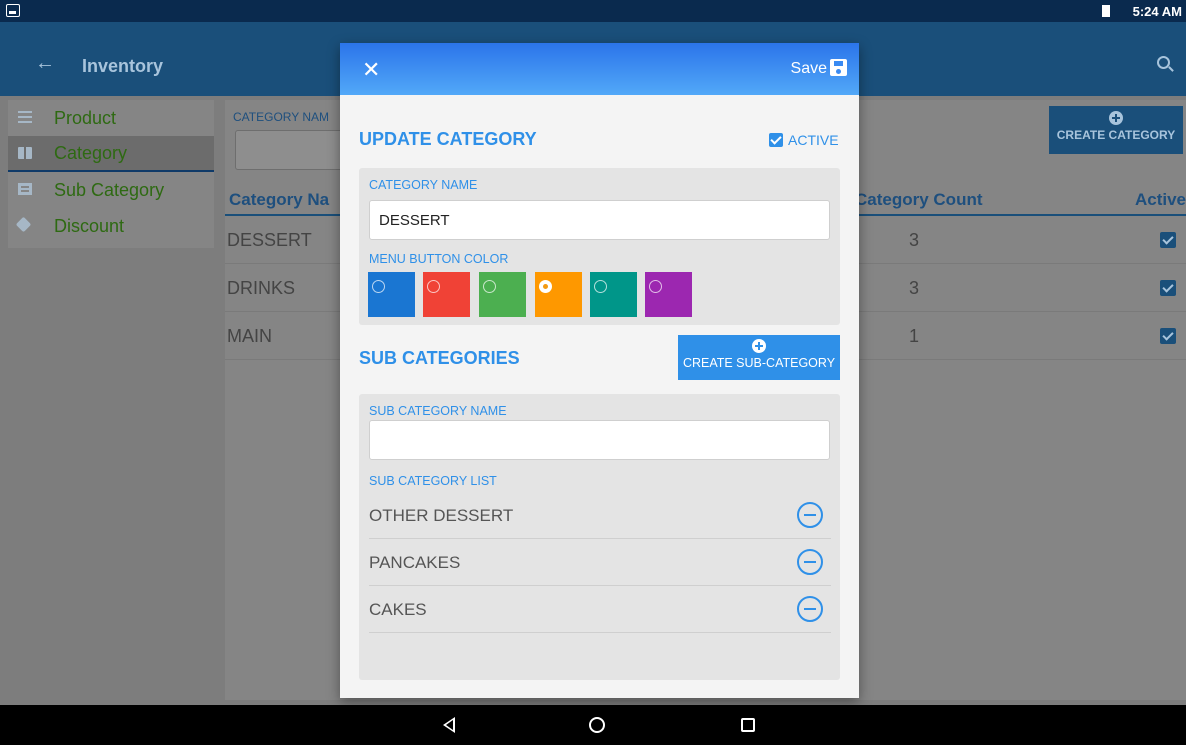 The width and height of the screenshot is (1186, 745). Describe the element at coordinates (269, 240) in the screenshot. I see `category-name-cell: DESSERT` at that location.